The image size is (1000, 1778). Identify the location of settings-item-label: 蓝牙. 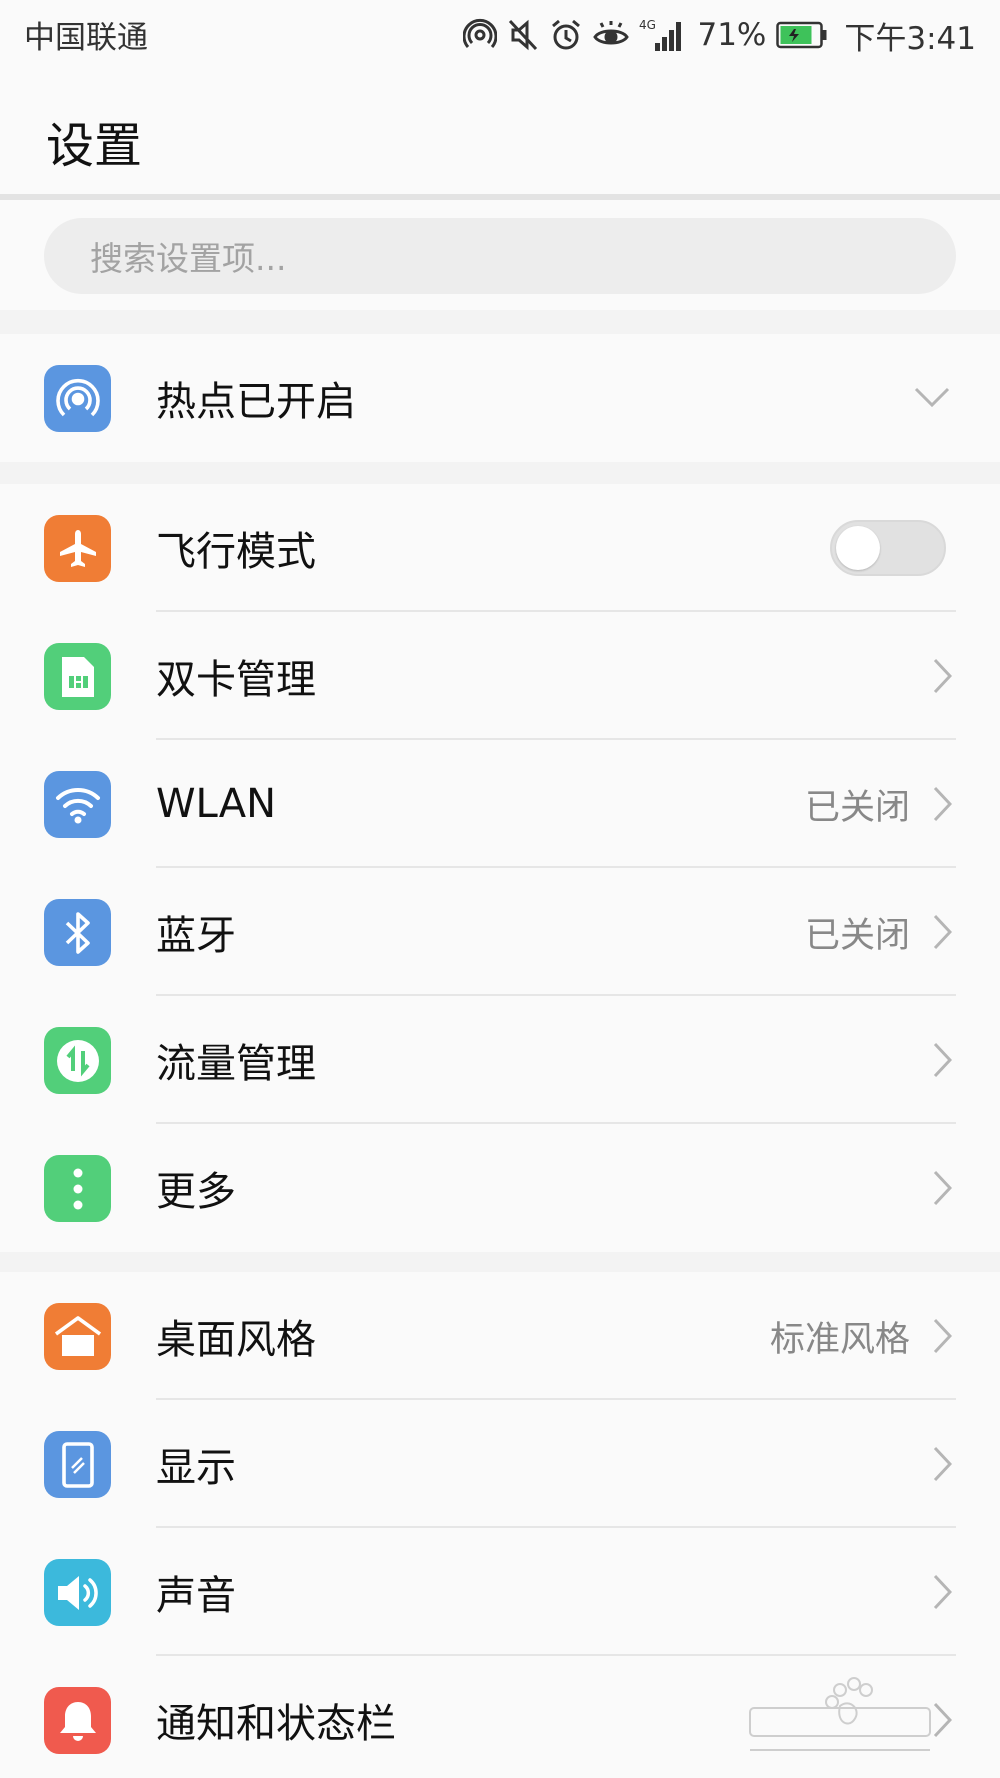
(196, 936).